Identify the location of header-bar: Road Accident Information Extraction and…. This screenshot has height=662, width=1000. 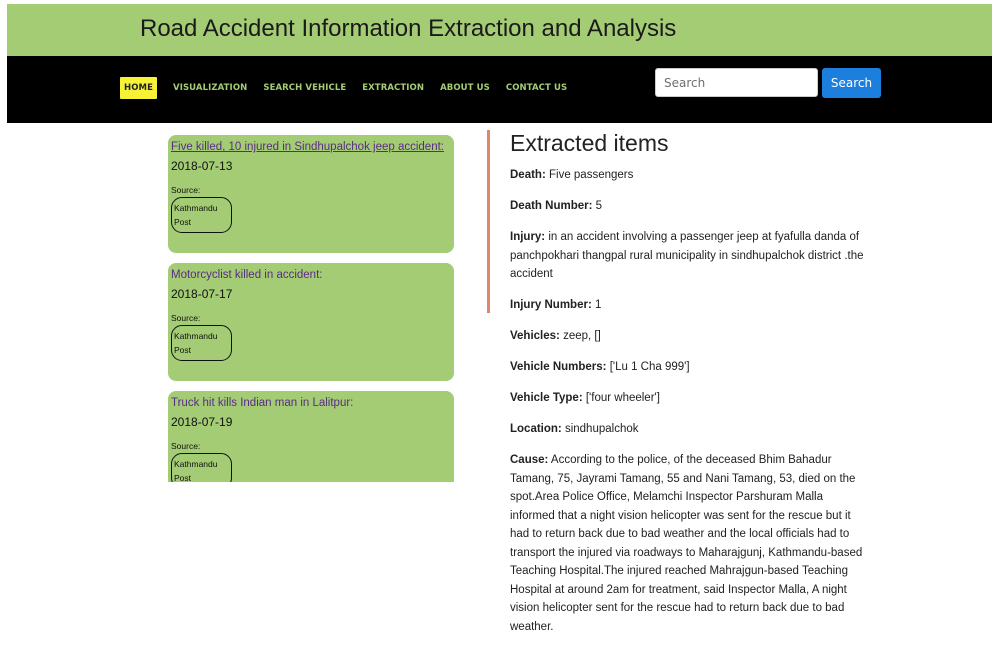
(499, 30).